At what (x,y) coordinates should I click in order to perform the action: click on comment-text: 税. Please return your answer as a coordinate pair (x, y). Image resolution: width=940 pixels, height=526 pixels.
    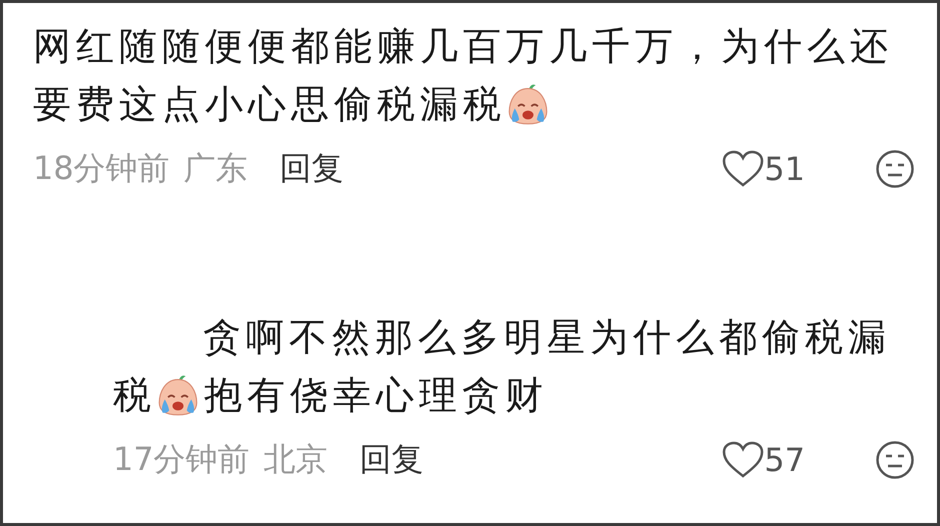
    Looking at the image, I should click on (134, 395).